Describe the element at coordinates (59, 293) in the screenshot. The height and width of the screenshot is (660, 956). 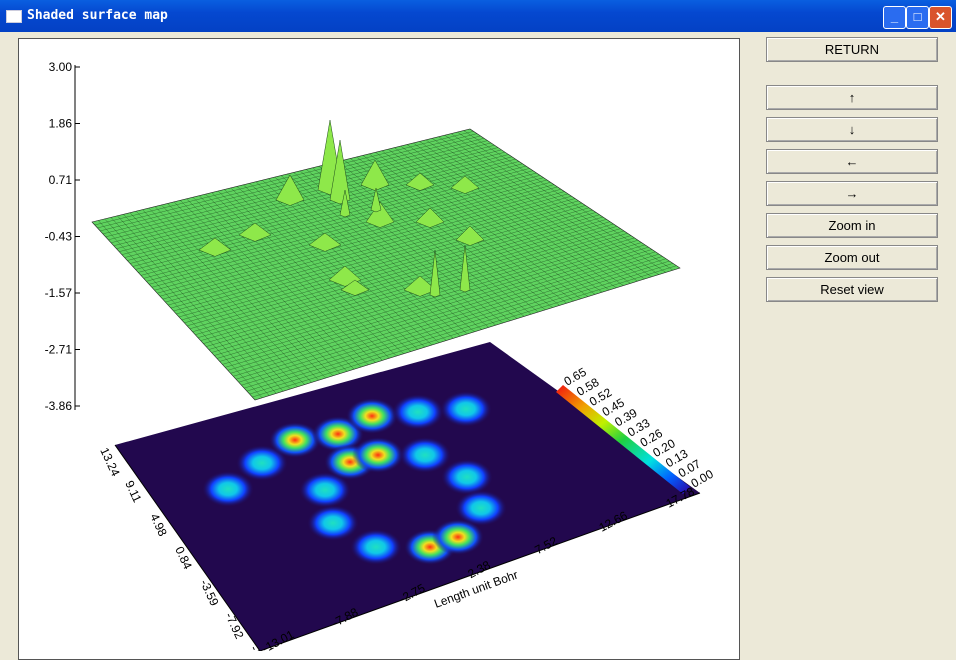
I see `z-tick-label: -1.57` at that location.